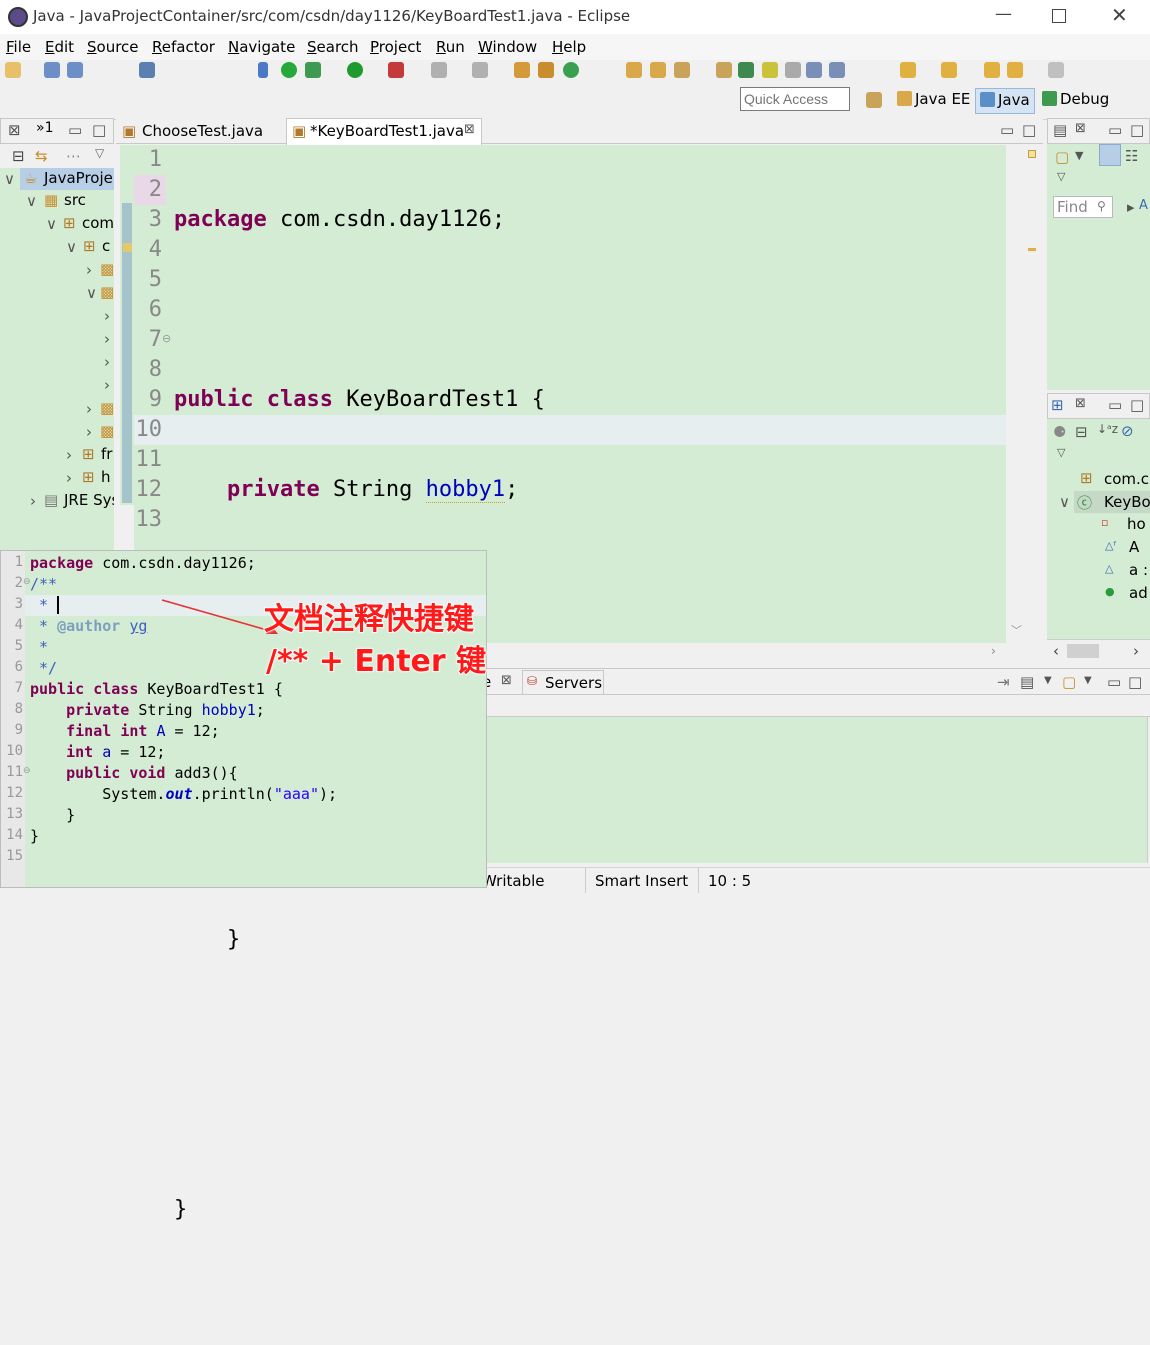  Describe the element at coordinates (450, 47) in the screenshot. I see `menu-run: Run` at that location.